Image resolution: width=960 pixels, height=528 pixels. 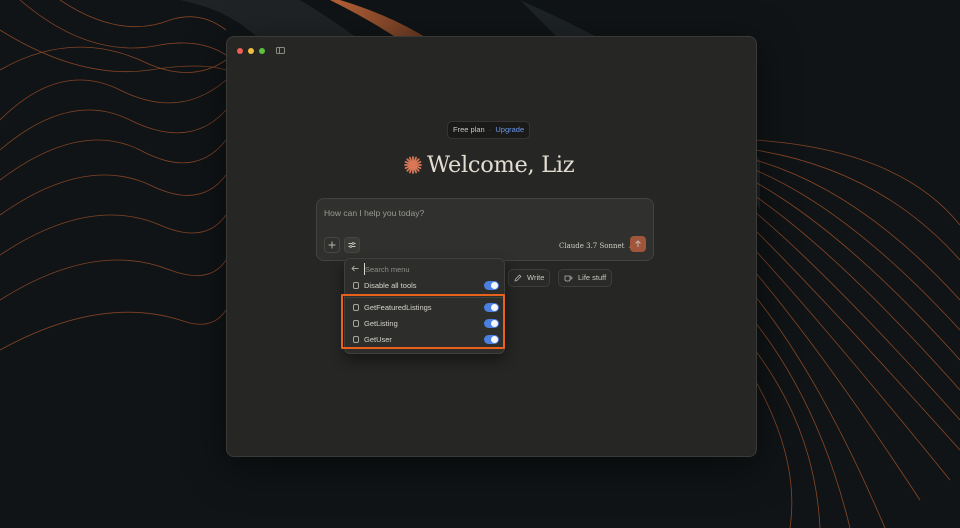 What do you see at coordinates (355, 268) in the screenshot?
I see `arrow-left-icon` at bounding box center [355, 268].